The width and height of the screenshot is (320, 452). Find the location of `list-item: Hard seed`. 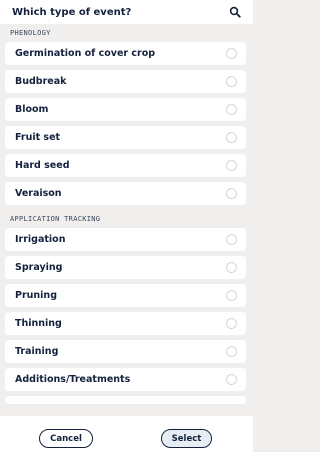

list-item: Hard seed is located at coordinates (125, 165).